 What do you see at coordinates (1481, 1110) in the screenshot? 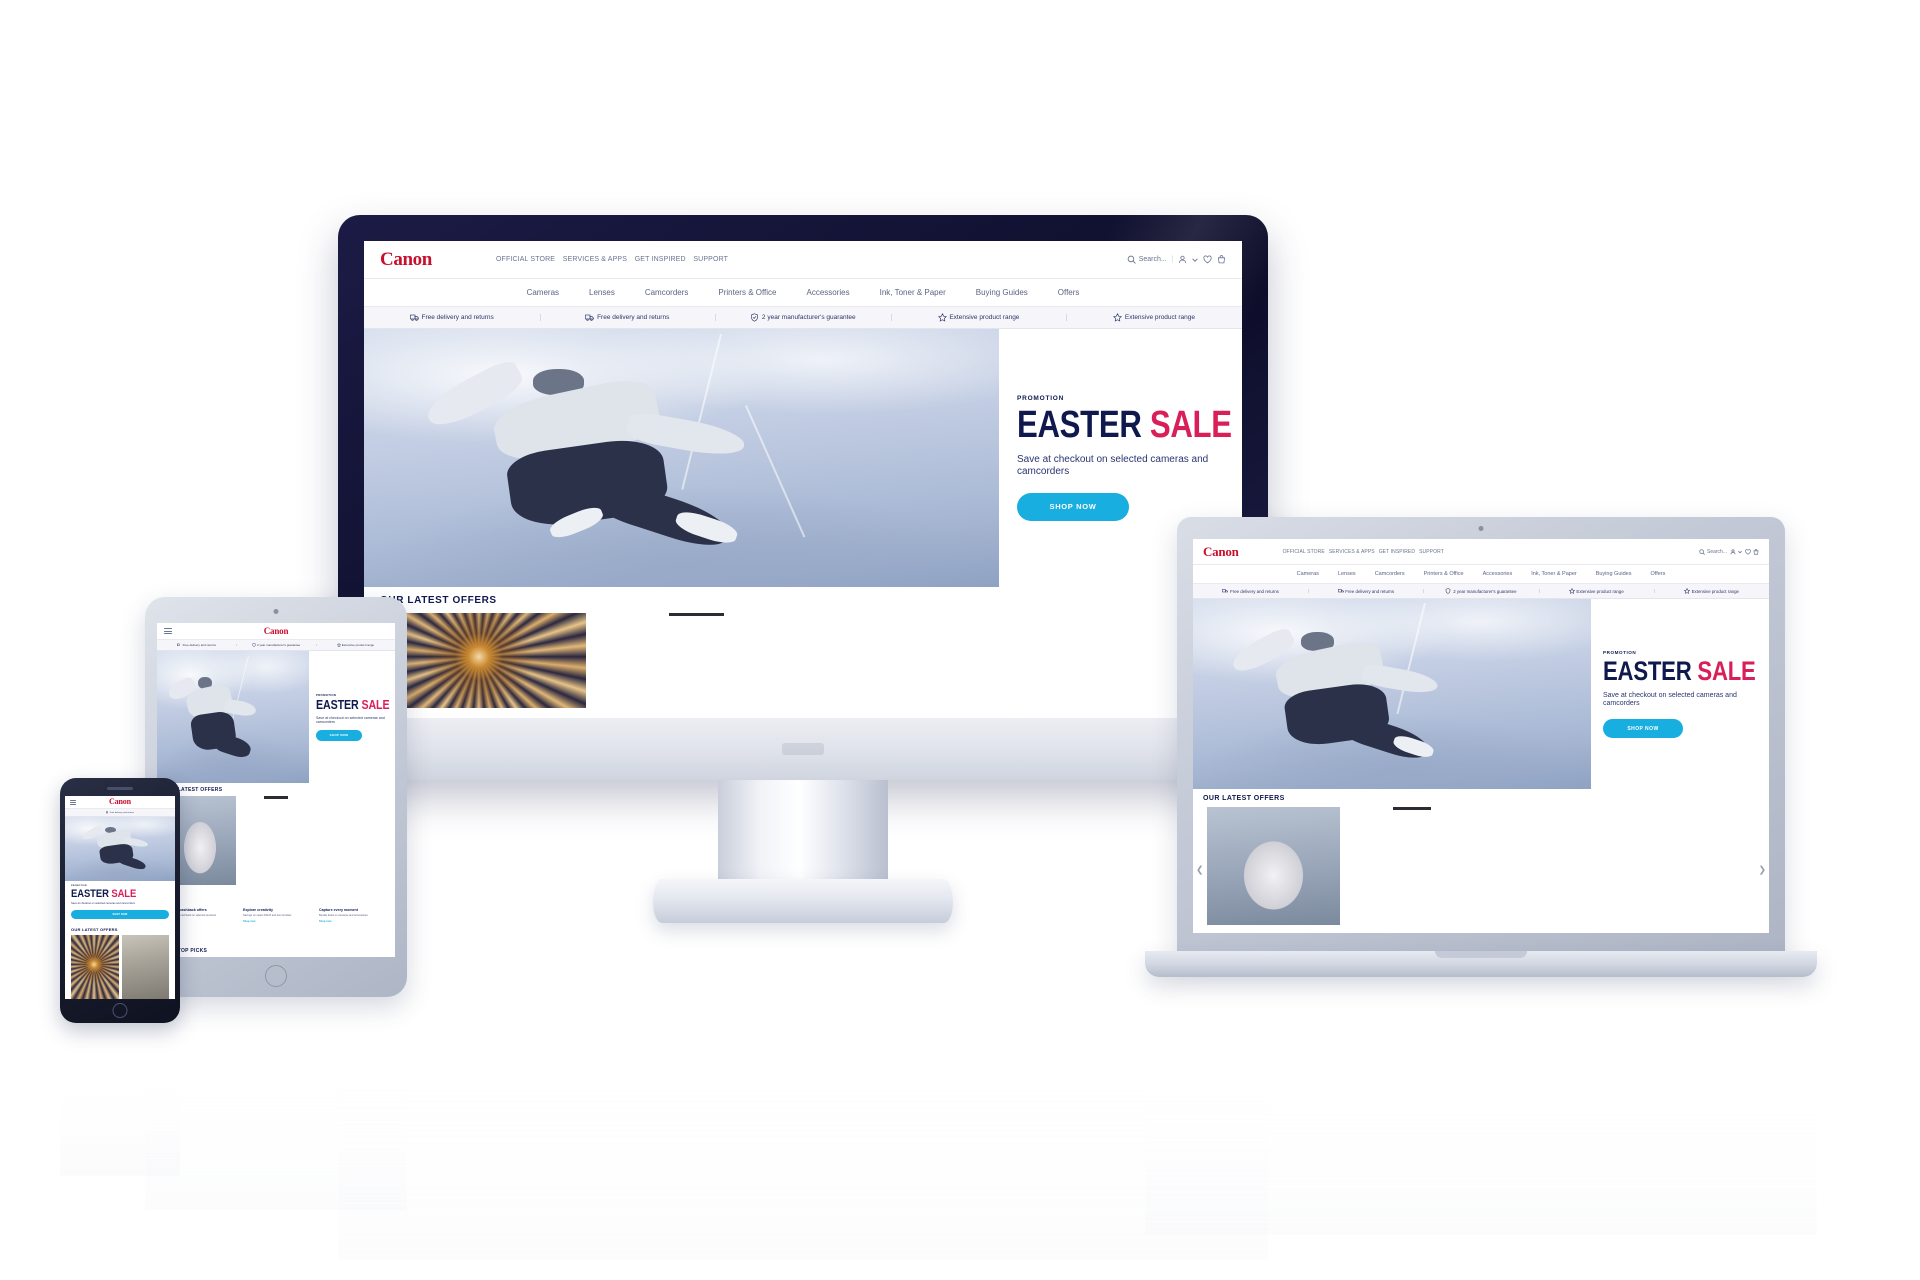
I see `reflection-laptop` at bounding box center [1481, 1110].